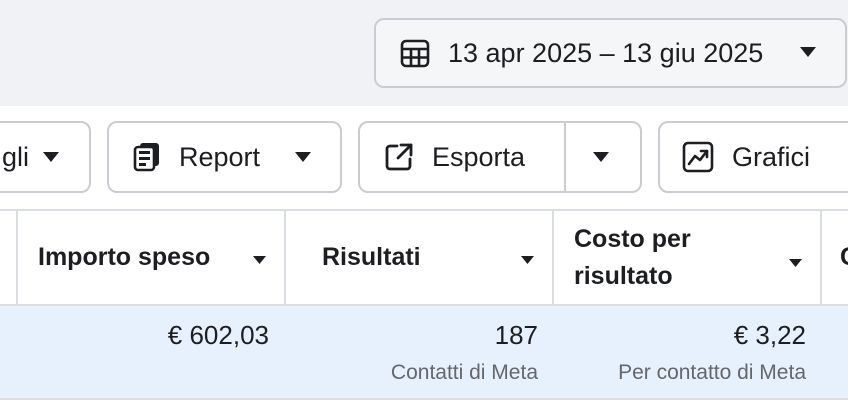  I want to click on cost-per-result-subtitle: Per contatto di Meta, so click(712, 372).